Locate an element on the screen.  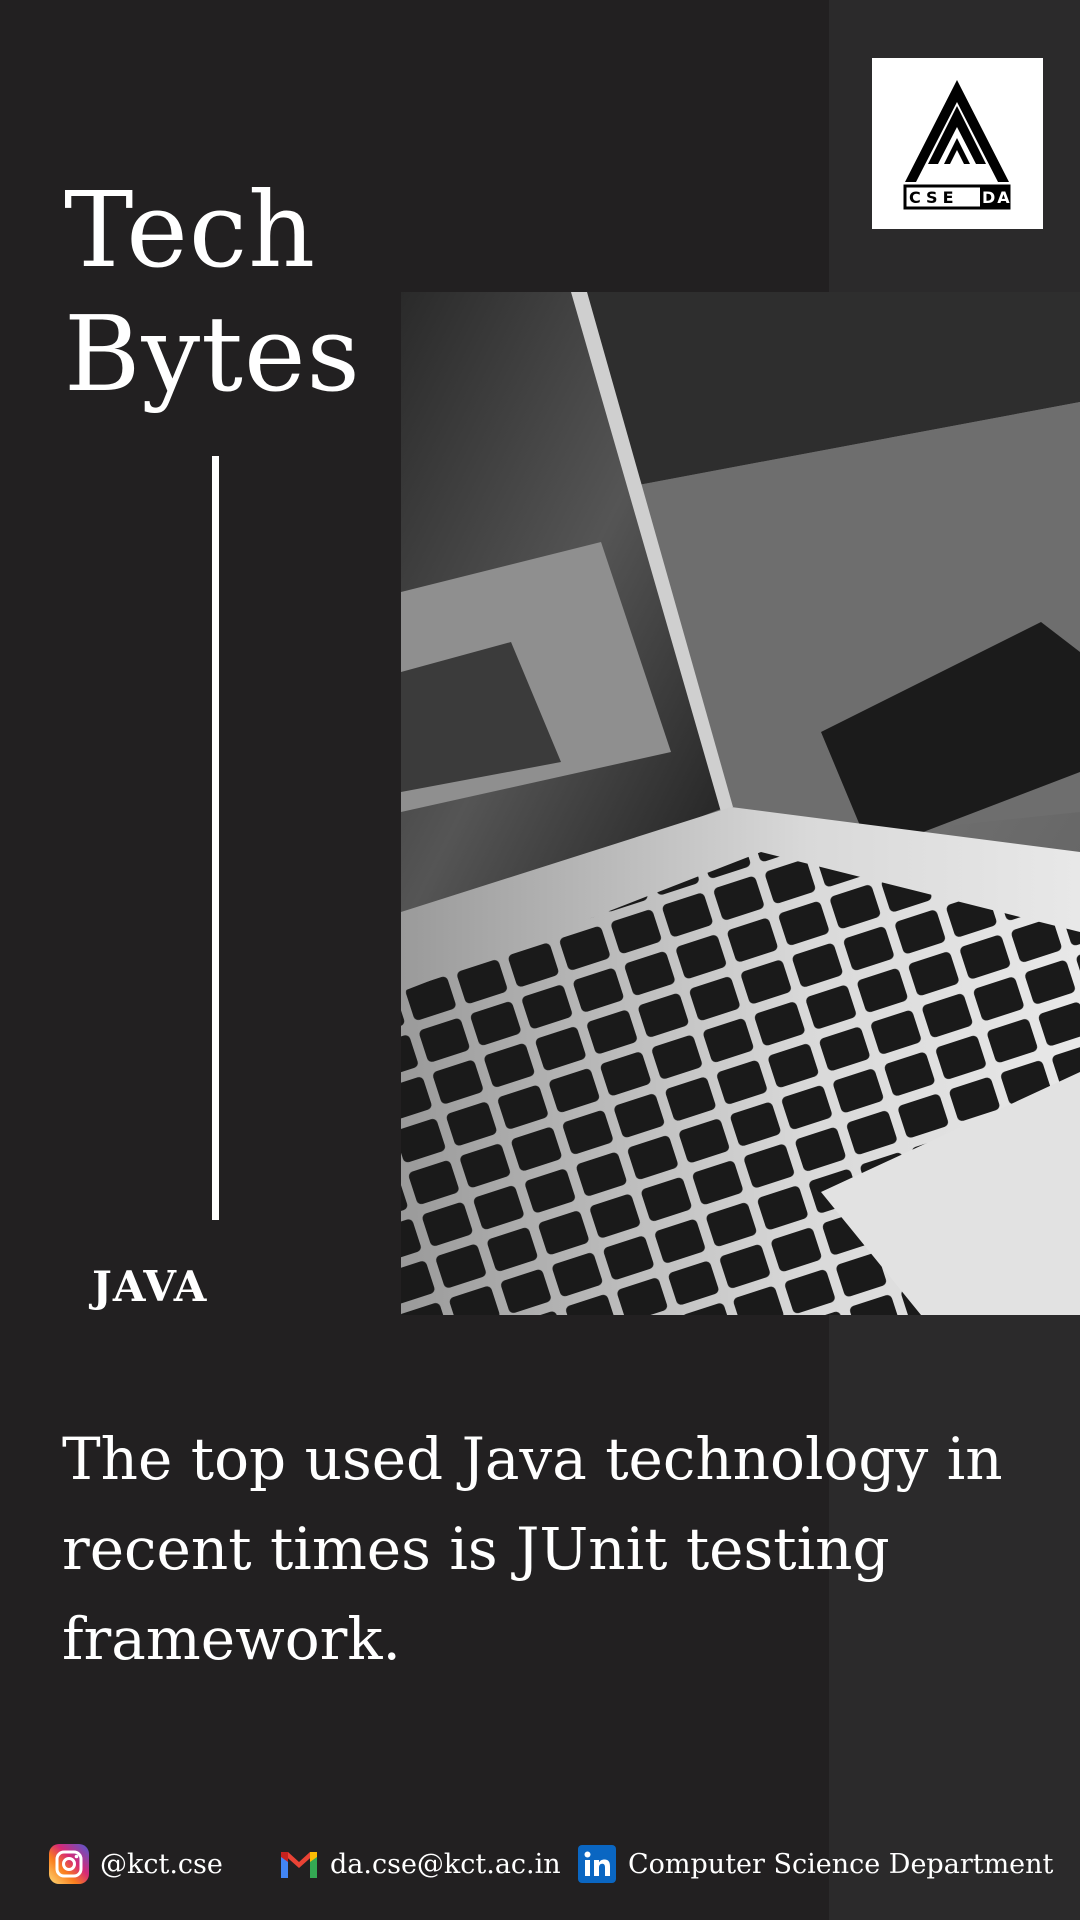
topic-label: JAVA is located at coordinates (150, 1286).